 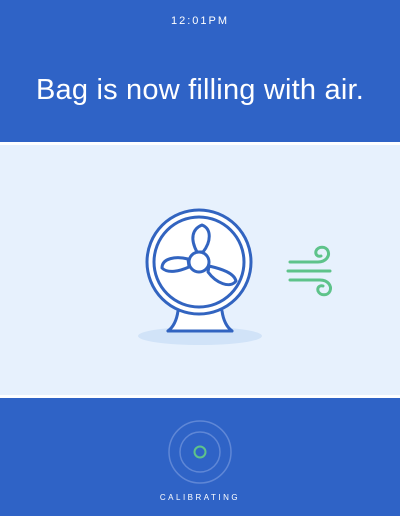 I want to click on calibrating-ring-icon, so click(x=200, y=452).